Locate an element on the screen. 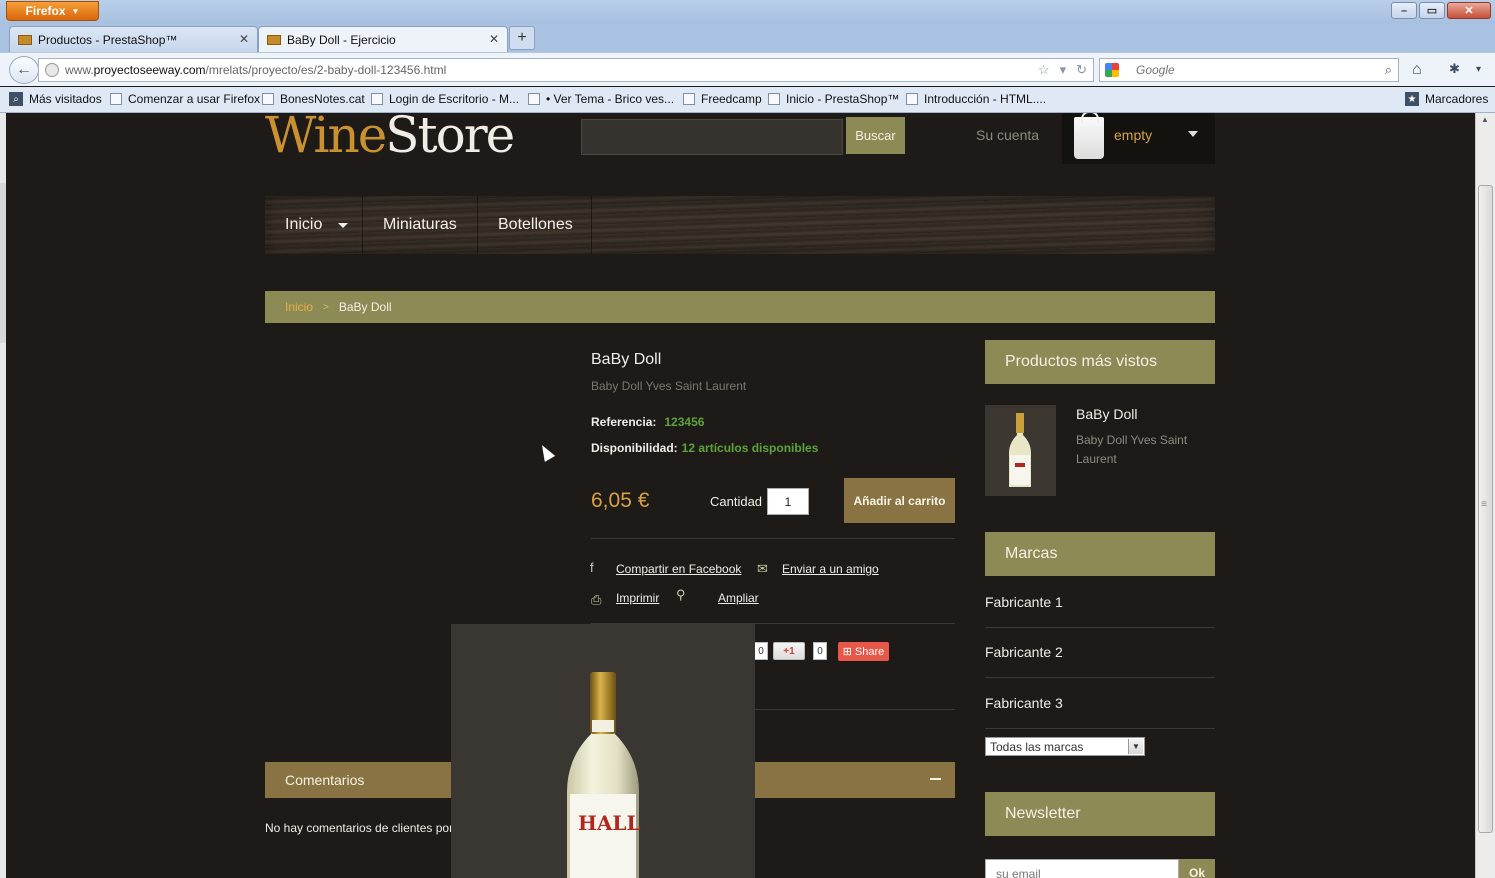 This screenshot has width=1495, height=878. image-zoom-overlay: HALL is located at coordinates (603, 751).